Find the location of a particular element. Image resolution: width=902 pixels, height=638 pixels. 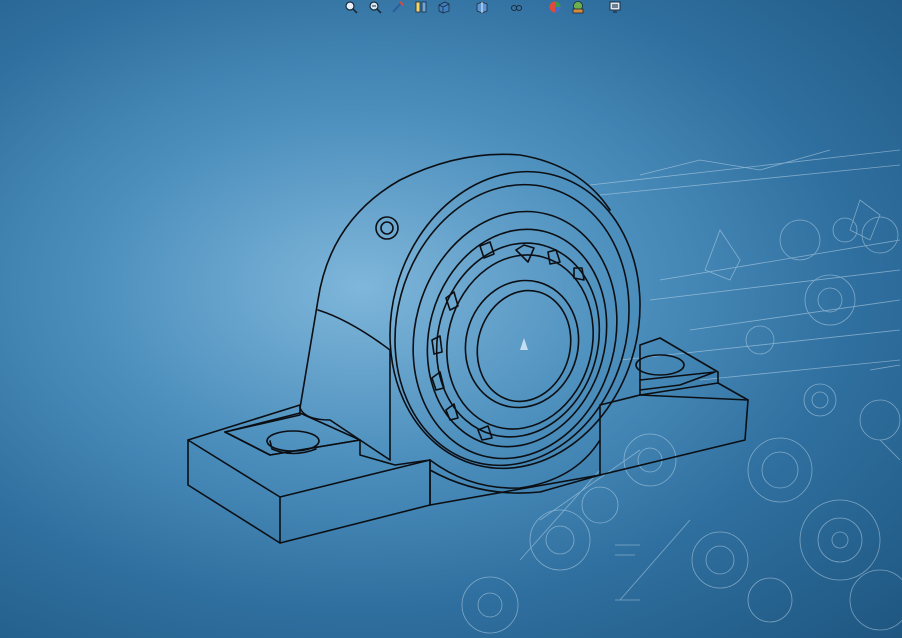

view-settings-icon is located at coordinates (615, 7).